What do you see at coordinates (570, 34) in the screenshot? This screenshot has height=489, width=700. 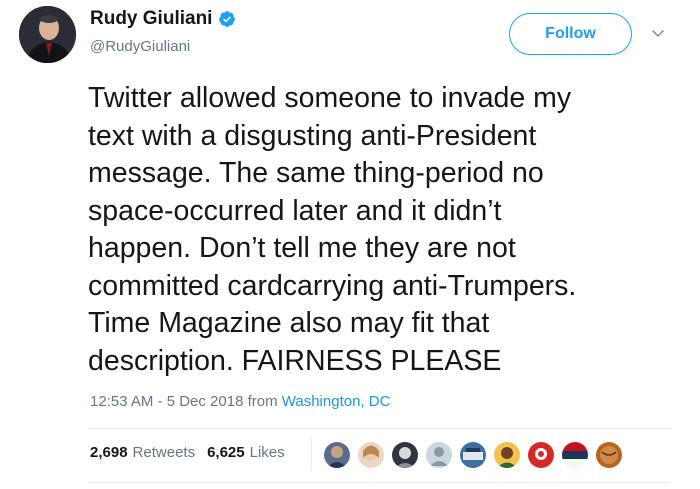 I see `follow-button: Follow` at bounding box center [570, 34].